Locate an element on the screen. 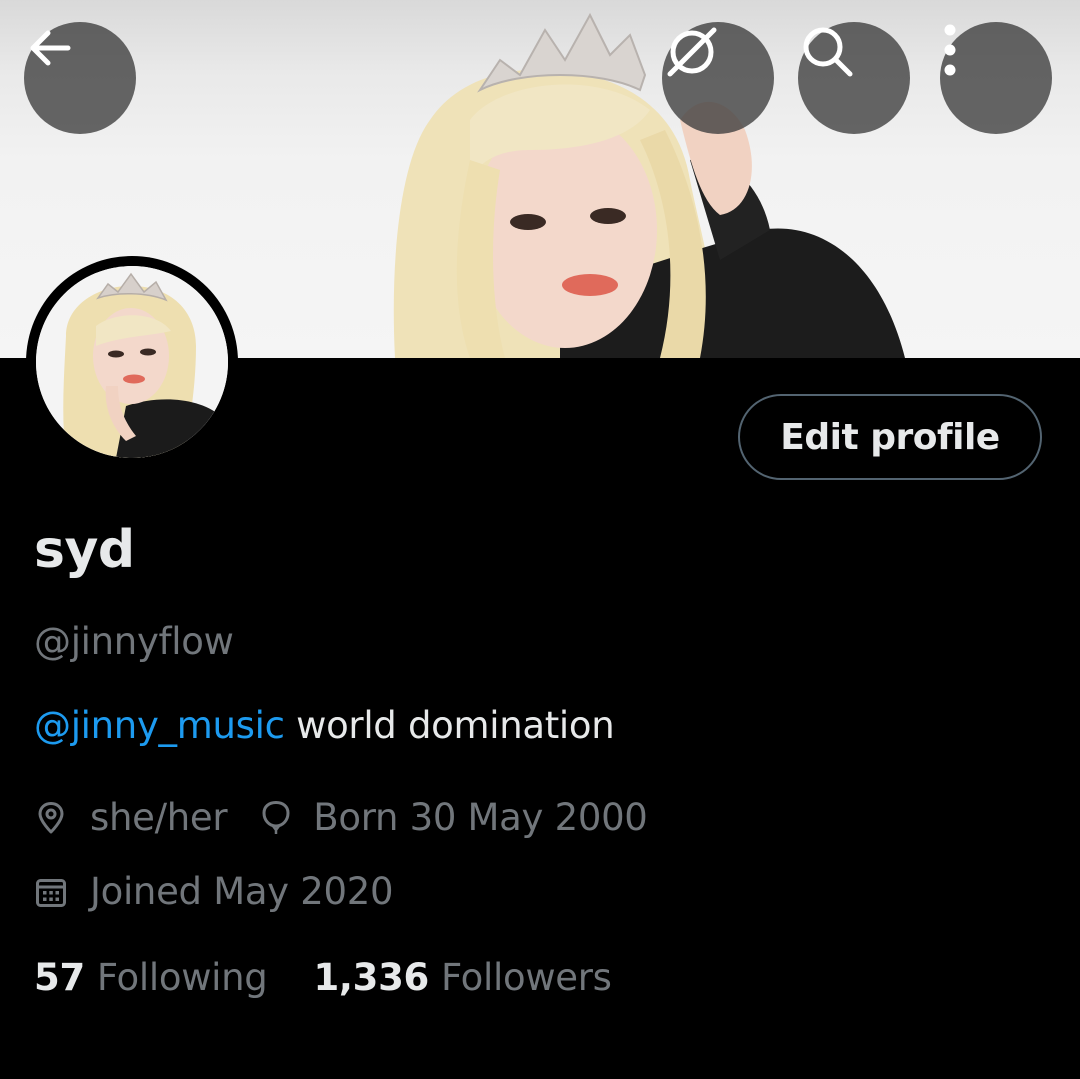 Image resolution: width=1080 pixels, height=1079 pixels. birthday-item: Born 30 May 2000 is located at coordinates (454, 817).